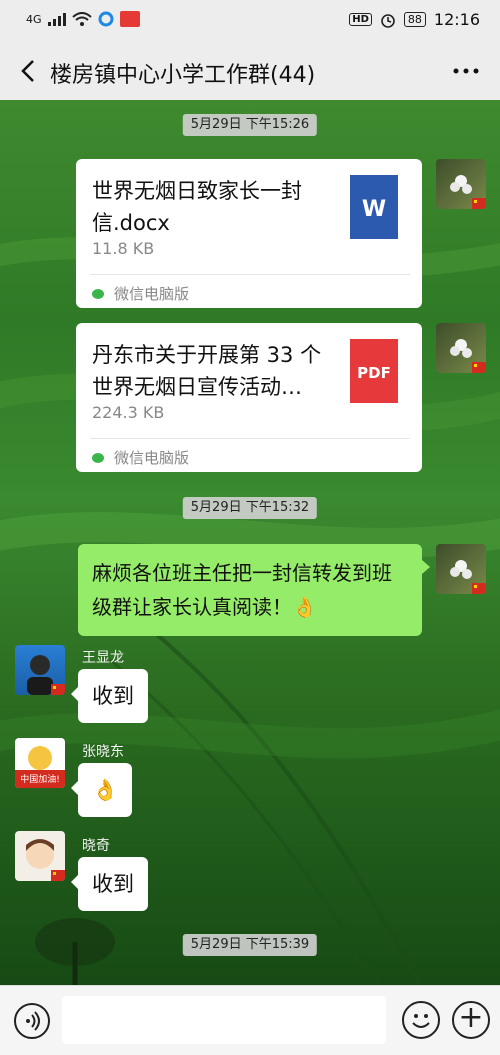 The height and width of the screenshot is (1055, 500). I want to click on file-message-docx: 世界无烟日致家长一封信.docx 11.8 KB 微信电脑版 W, so click(249, 233).